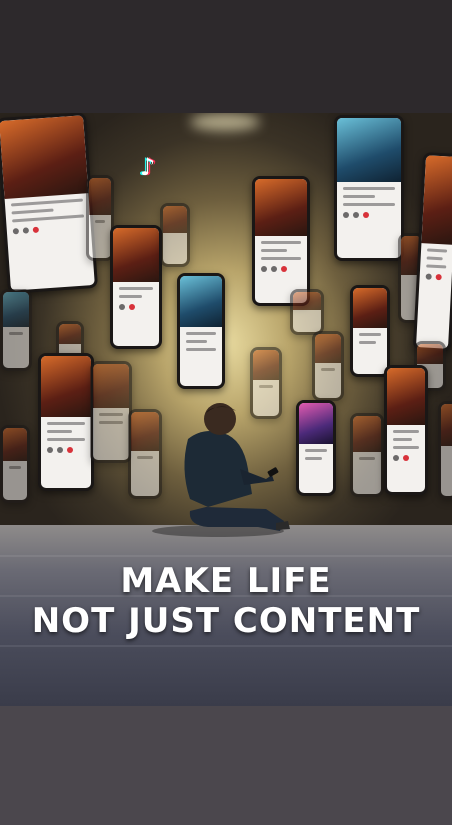 This screenshot has height=825, width=452. I want to click on bottom-bar, so click(226, 765).